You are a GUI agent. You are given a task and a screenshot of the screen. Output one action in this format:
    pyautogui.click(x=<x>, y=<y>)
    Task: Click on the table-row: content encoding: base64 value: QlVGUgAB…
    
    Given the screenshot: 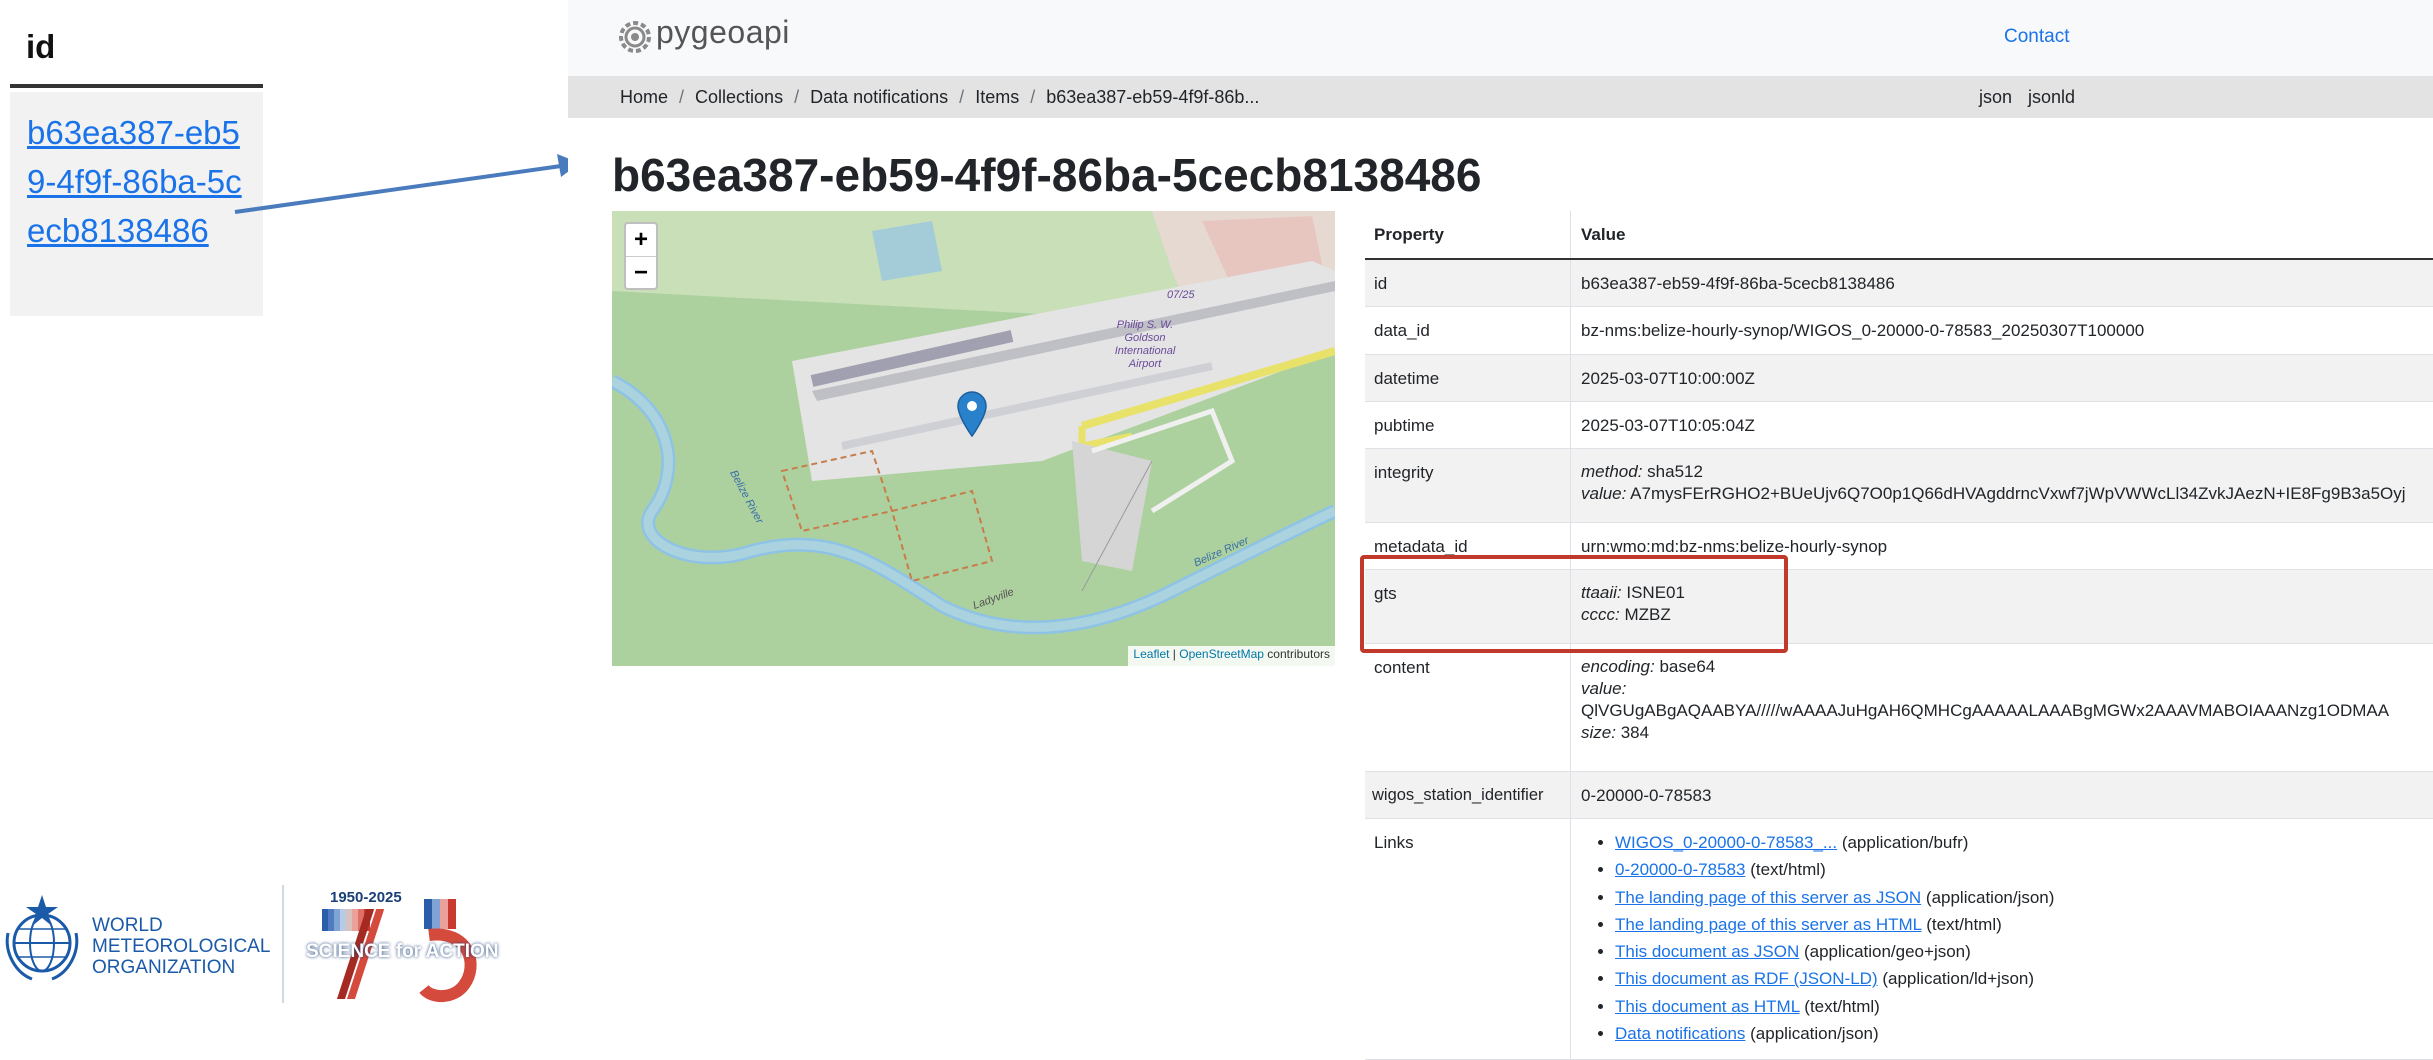 What is the action you would take?
    pyautogui.click(x=1899, y=708)
    